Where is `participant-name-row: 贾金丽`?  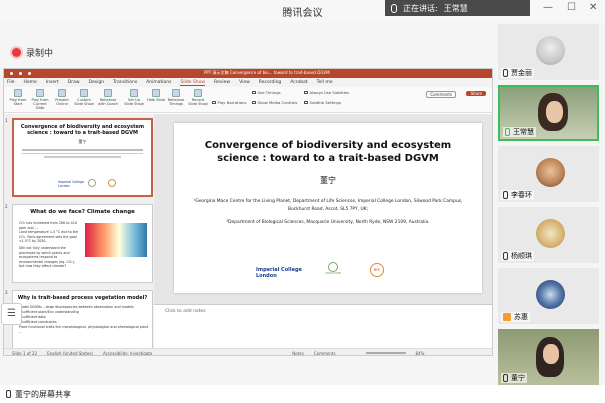 participant-name-row: 贾金丽 is located at coordinates (517, 73).